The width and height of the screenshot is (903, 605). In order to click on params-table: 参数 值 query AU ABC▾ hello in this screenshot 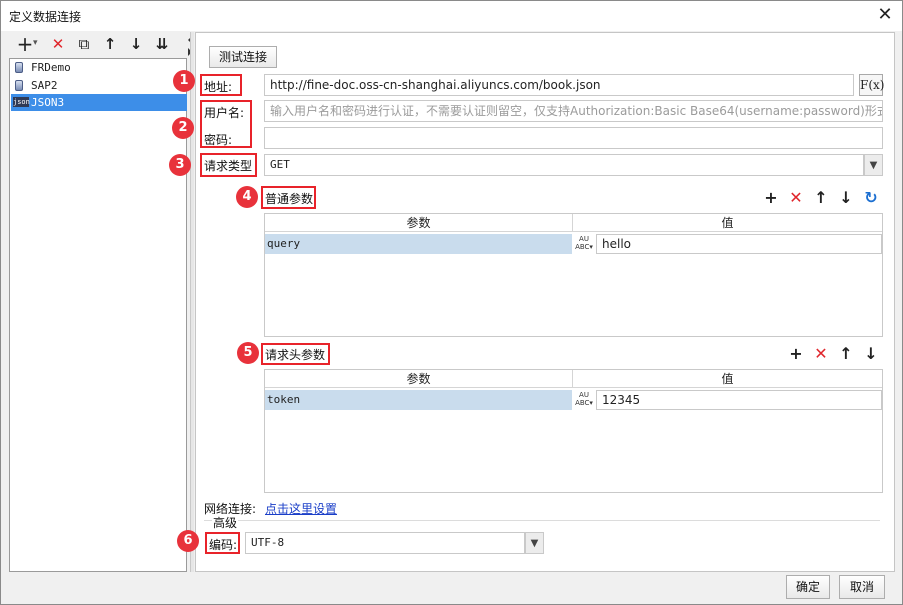, I will do `click(573, 275)`.